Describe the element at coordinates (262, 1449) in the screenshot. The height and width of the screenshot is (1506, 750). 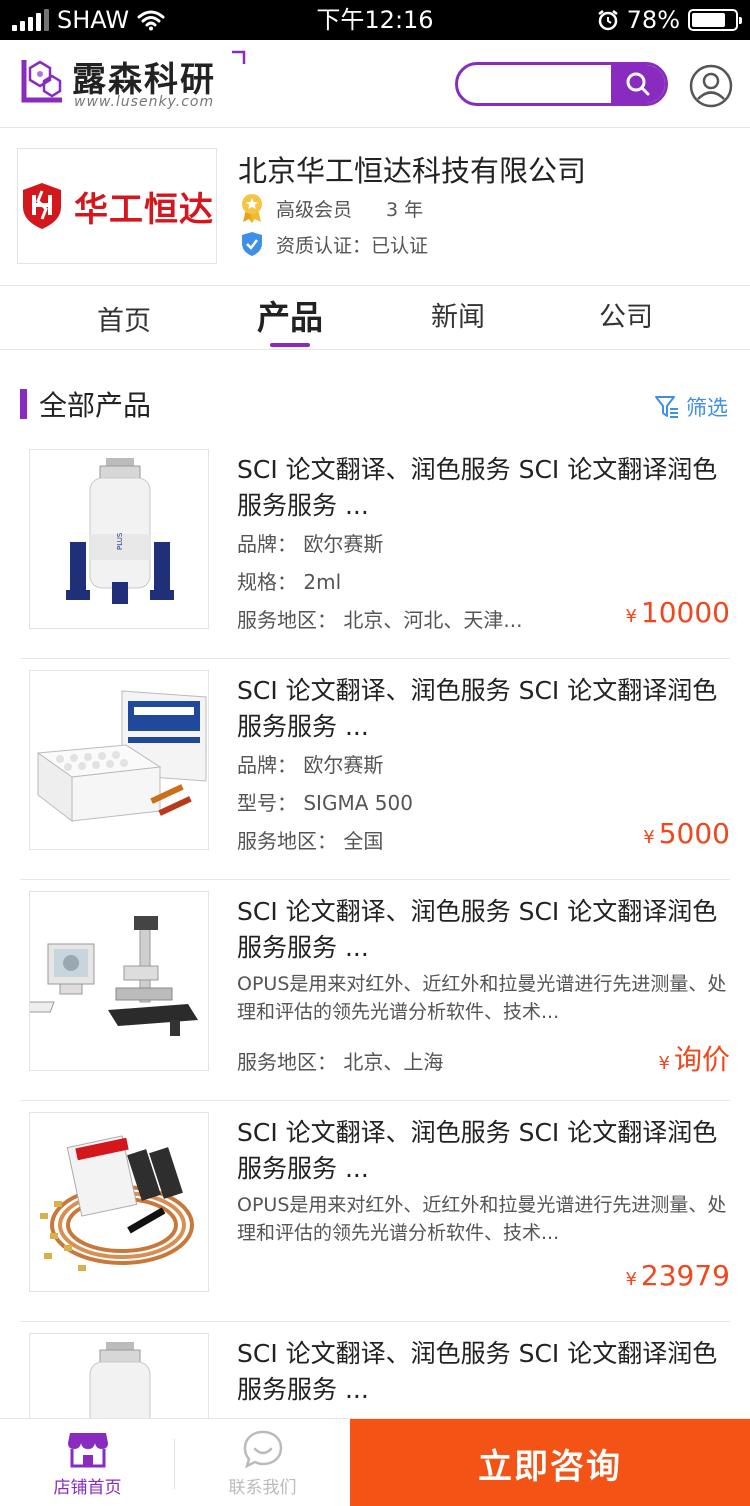
I see `chat-icon` at that location.